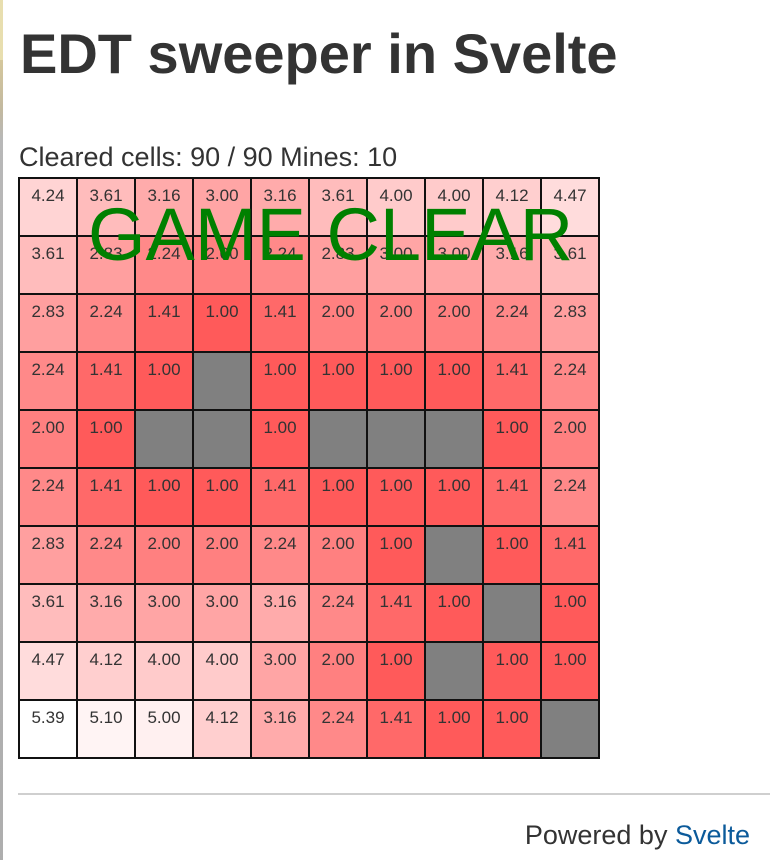 The height and width of the screenshot is (860, 770). What do you see at coordinates (712, 835) in the screenshot?
I see `svelte-link: Svelte` at bounding box center [712, 835].